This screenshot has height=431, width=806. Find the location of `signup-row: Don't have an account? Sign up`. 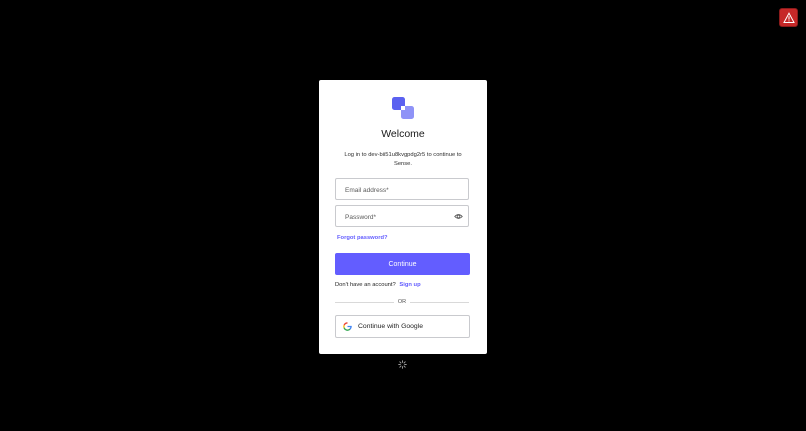

signup-row: Don't have an account? Sign up is located at coordinates (378, 285).